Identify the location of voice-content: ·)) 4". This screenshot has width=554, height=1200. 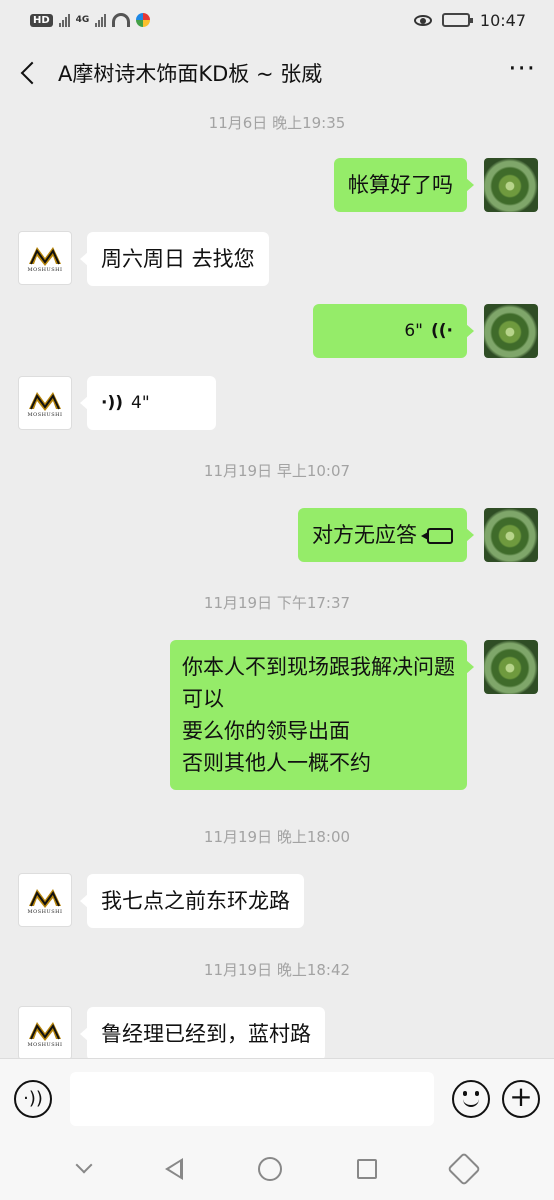
(151, 403).